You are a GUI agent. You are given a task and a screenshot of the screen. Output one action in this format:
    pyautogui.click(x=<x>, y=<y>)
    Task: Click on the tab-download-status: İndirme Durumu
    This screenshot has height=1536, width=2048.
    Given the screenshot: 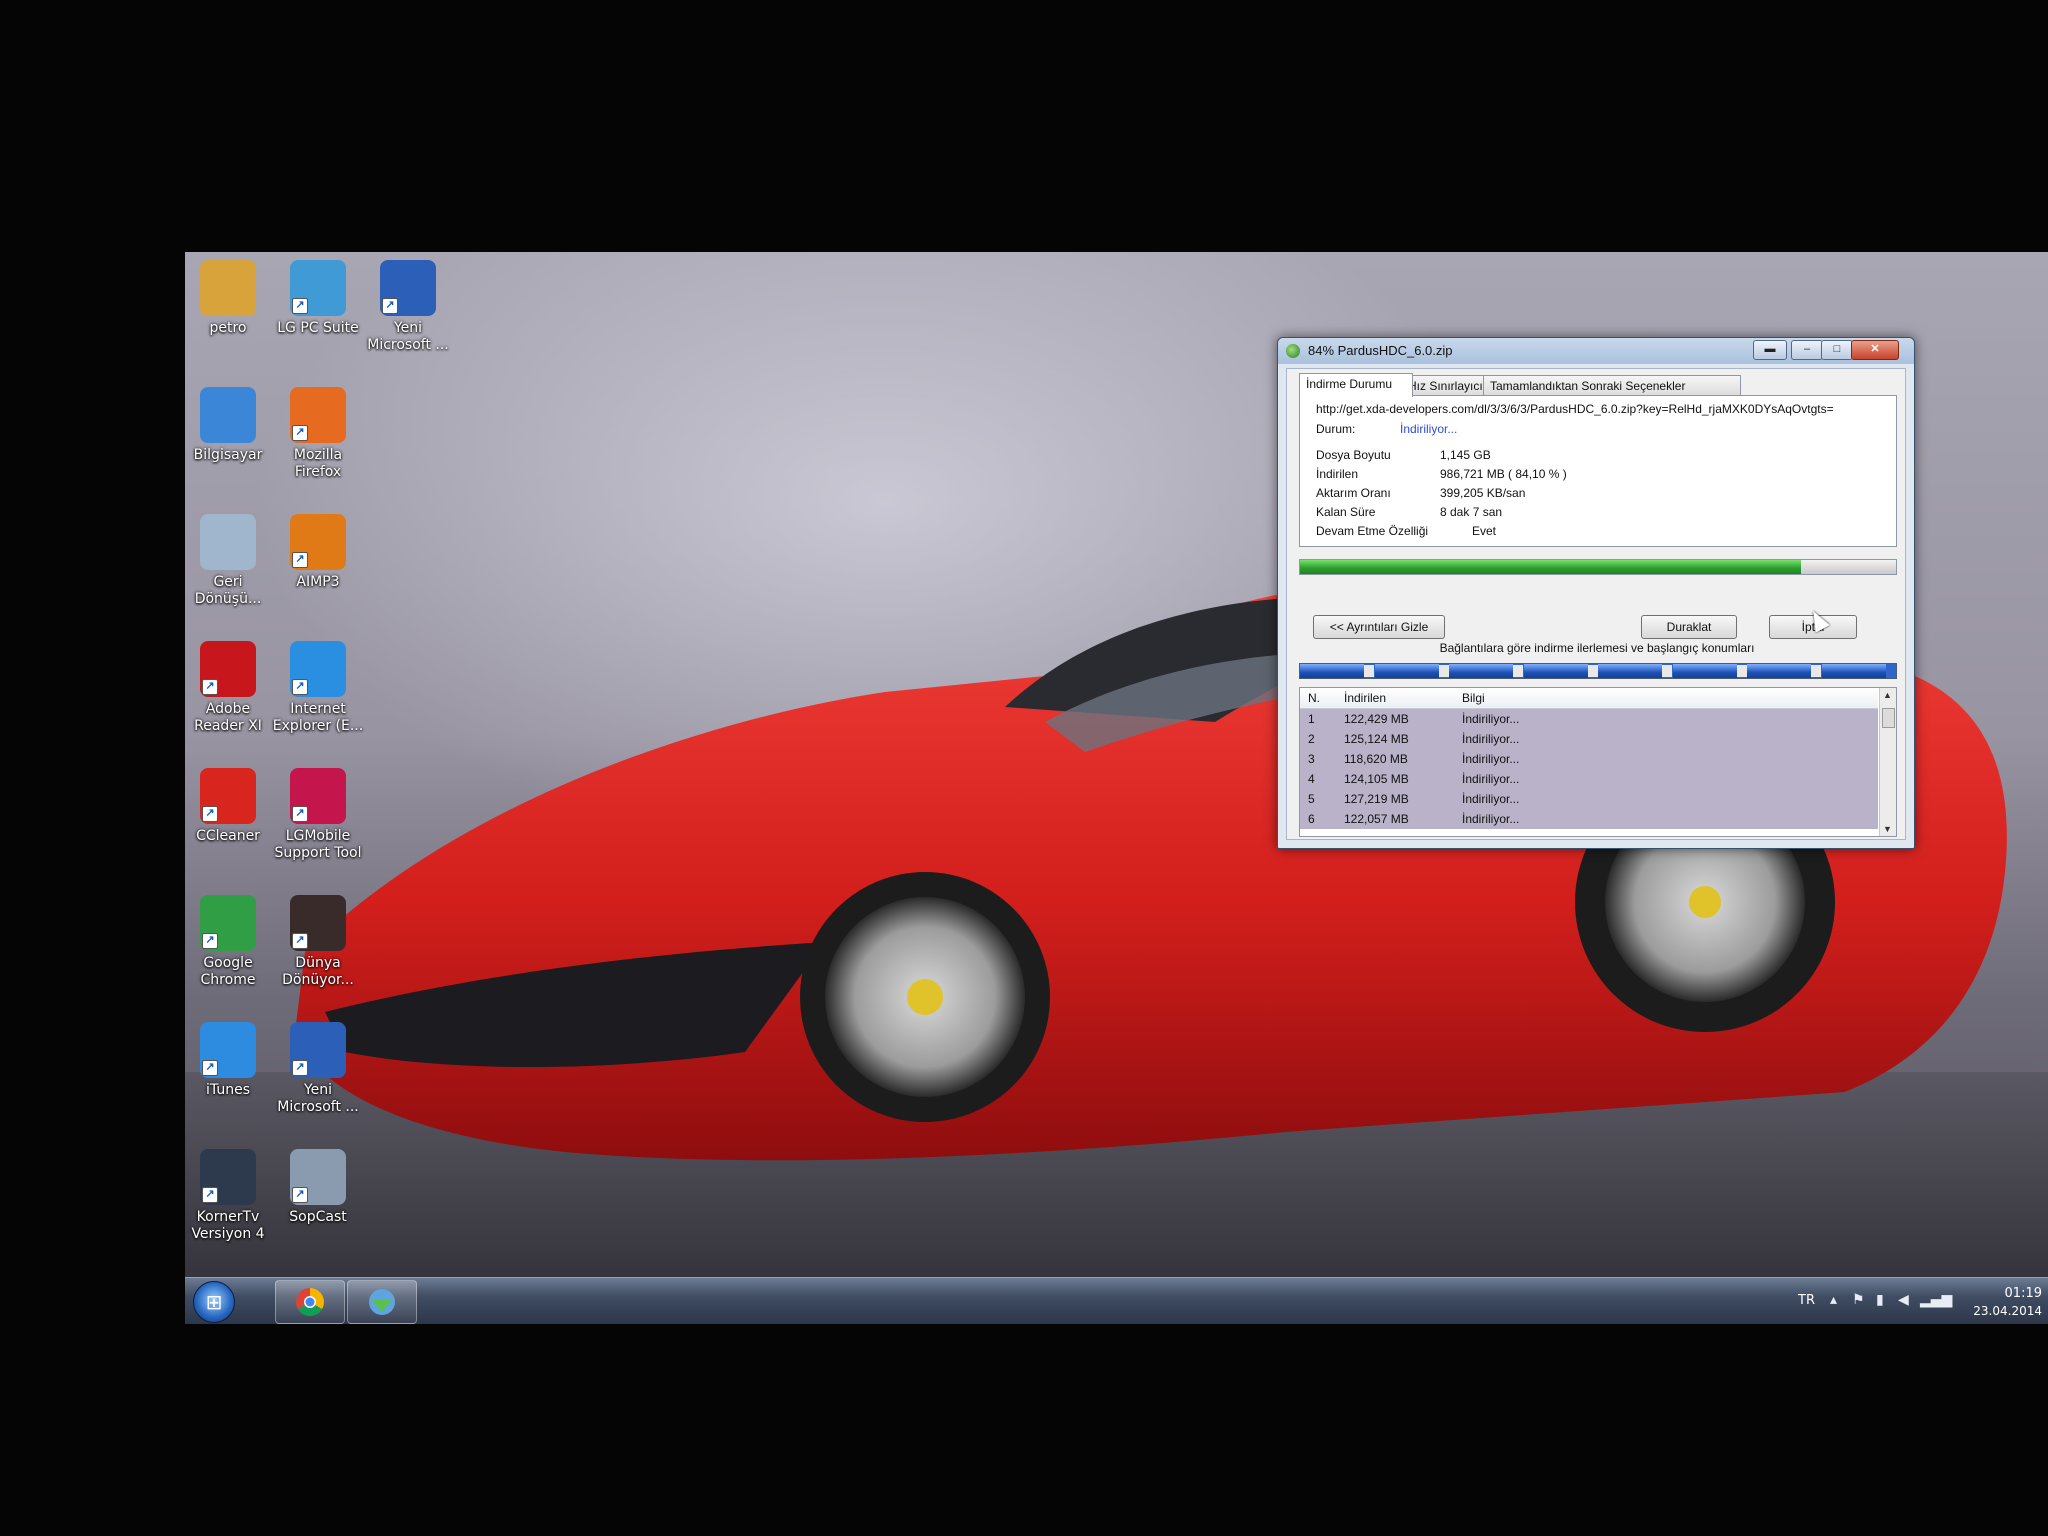 What is the action you would take?
    pyautogui.click(x=1356, y=385)
    